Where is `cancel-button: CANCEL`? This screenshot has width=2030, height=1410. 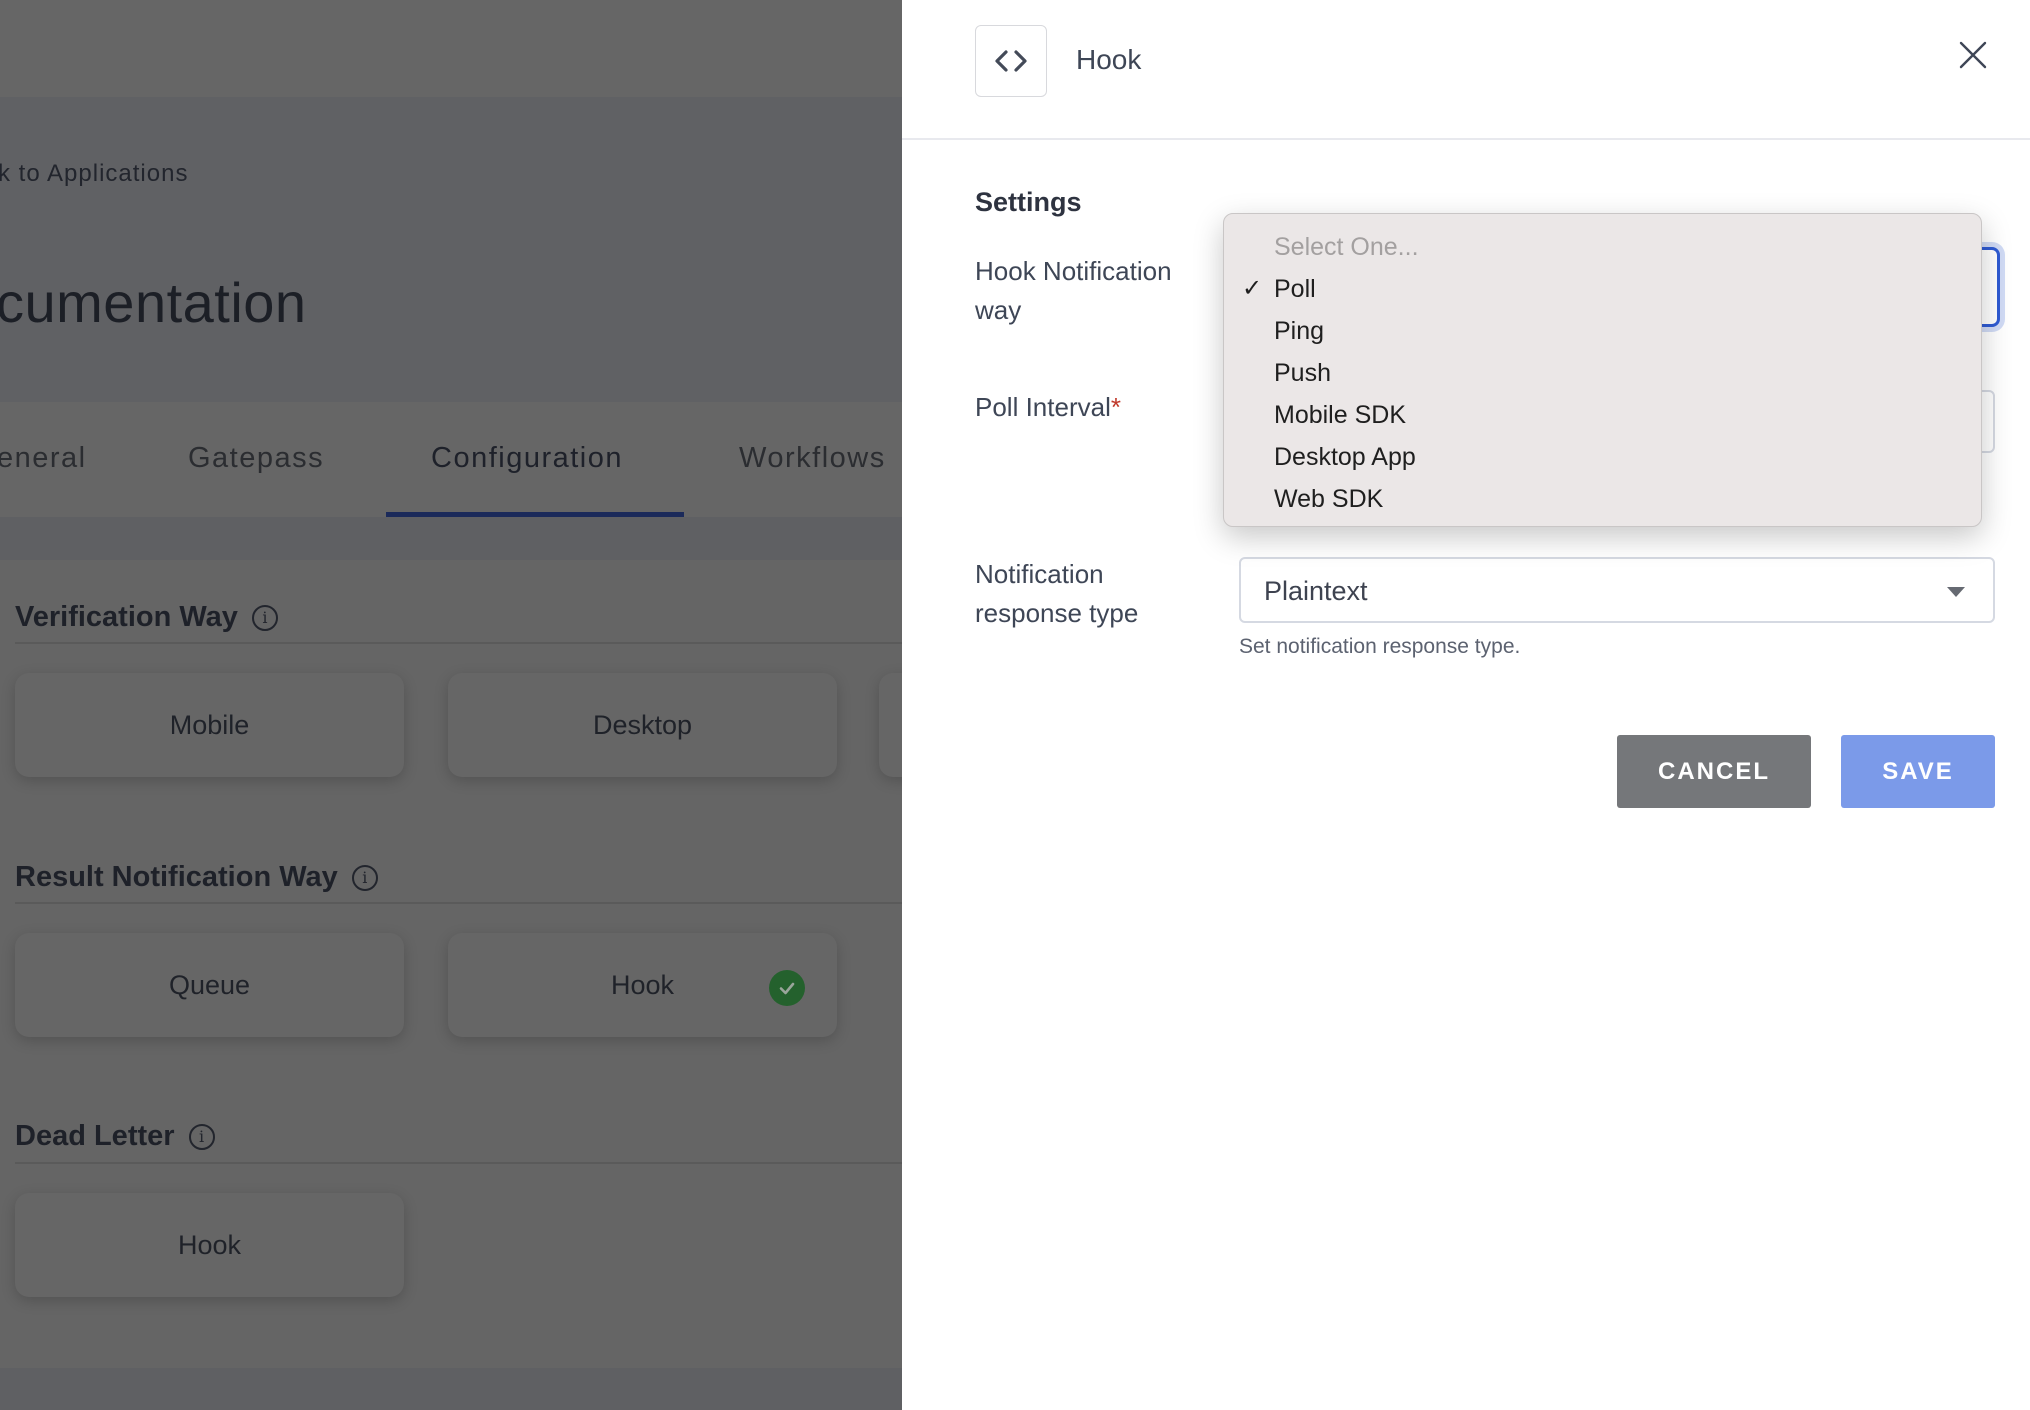
cancel-button: CANCEL is located at coordinates (1714, 771).